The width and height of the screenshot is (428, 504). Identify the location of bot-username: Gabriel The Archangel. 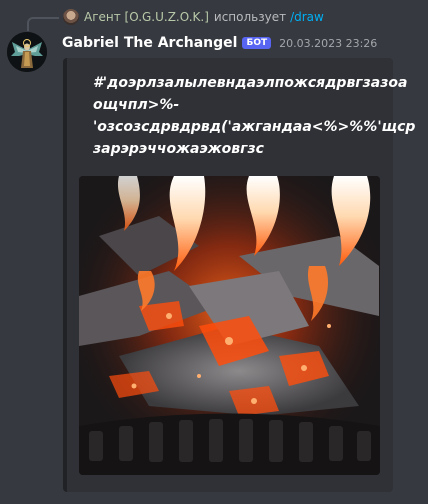
(149, 43).